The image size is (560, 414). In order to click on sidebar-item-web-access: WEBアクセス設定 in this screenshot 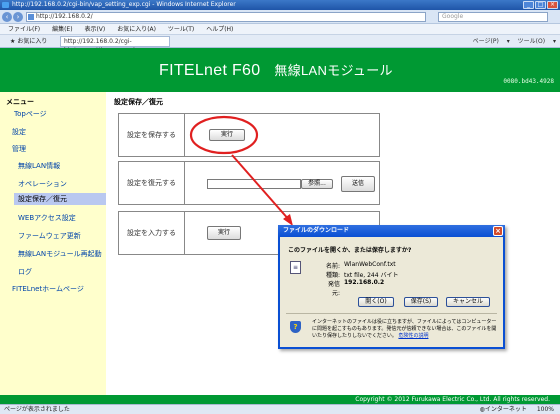, I will do `click(47, 218)`.